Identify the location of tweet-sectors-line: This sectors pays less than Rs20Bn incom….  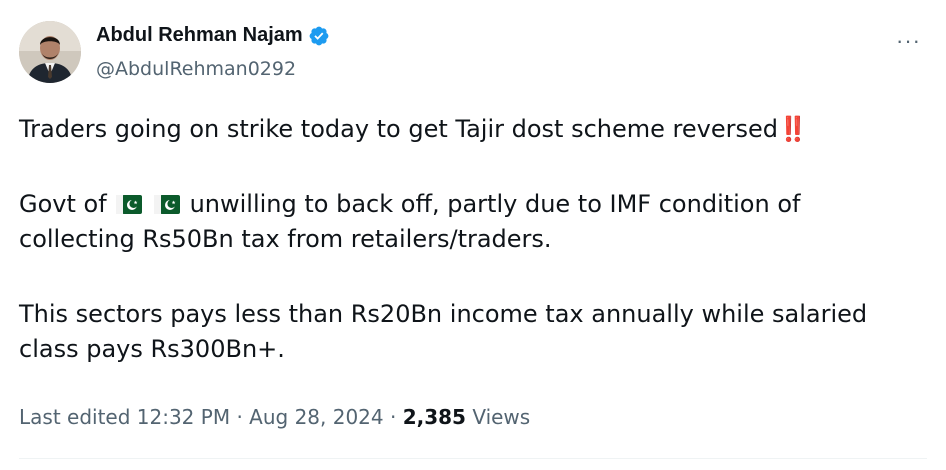
(443, 314).